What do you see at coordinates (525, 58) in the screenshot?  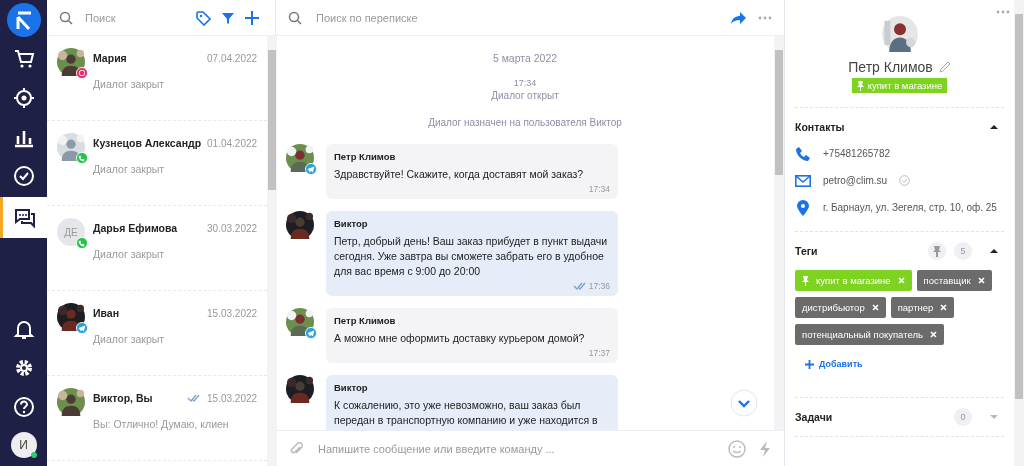 I see `date-divider: 5 марта 2022` at bounding box center [525, 58].